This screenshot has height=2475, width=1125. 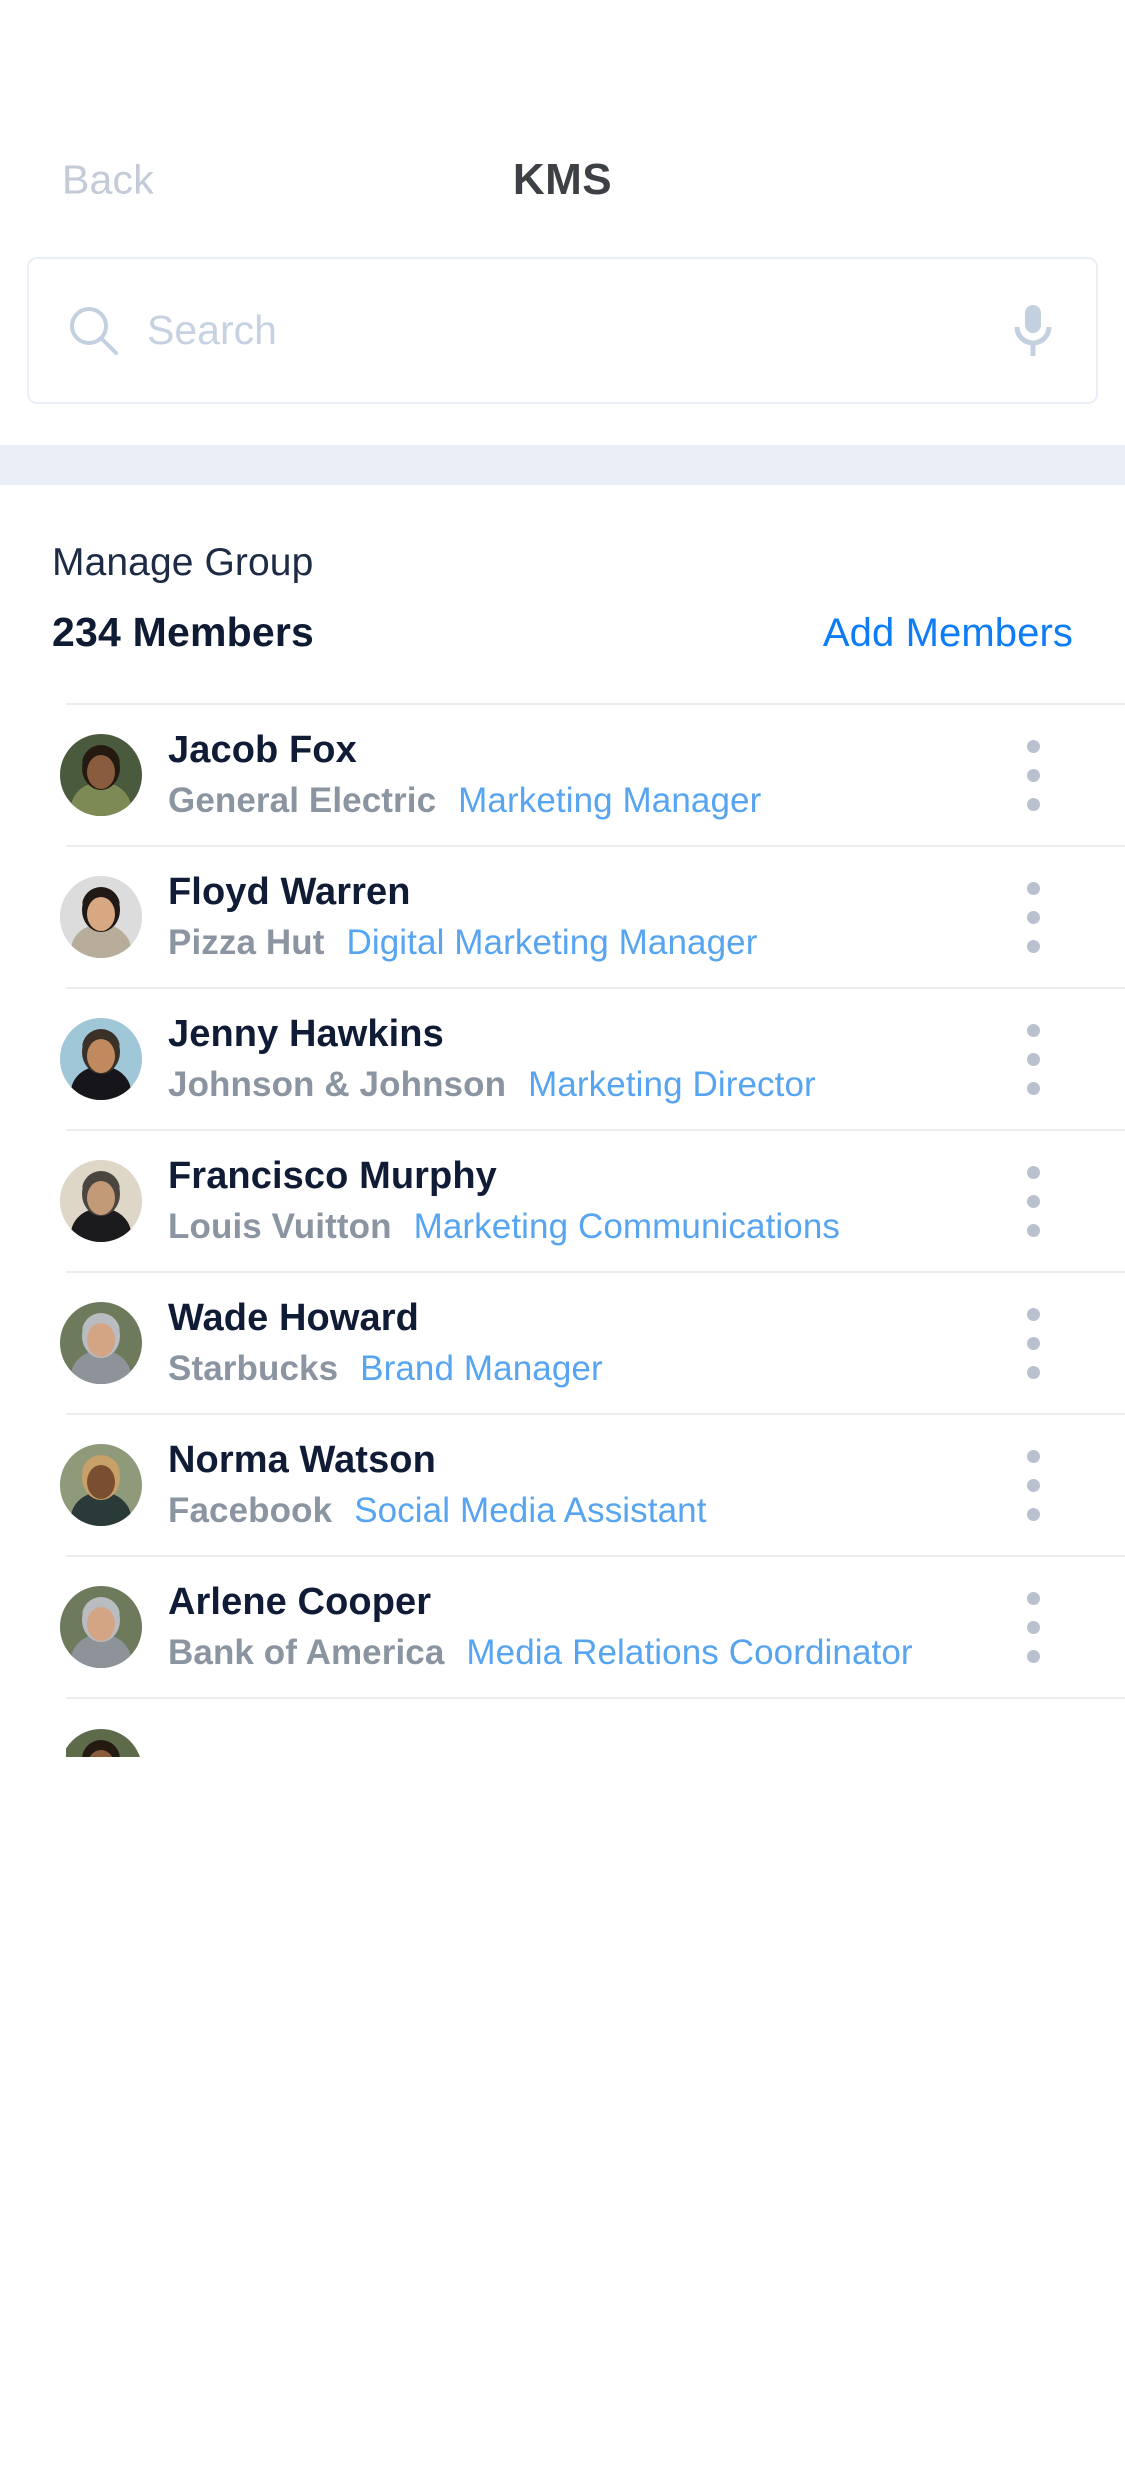 I want to click on member-name: Floyd Warren, so click(x=289, y=892).